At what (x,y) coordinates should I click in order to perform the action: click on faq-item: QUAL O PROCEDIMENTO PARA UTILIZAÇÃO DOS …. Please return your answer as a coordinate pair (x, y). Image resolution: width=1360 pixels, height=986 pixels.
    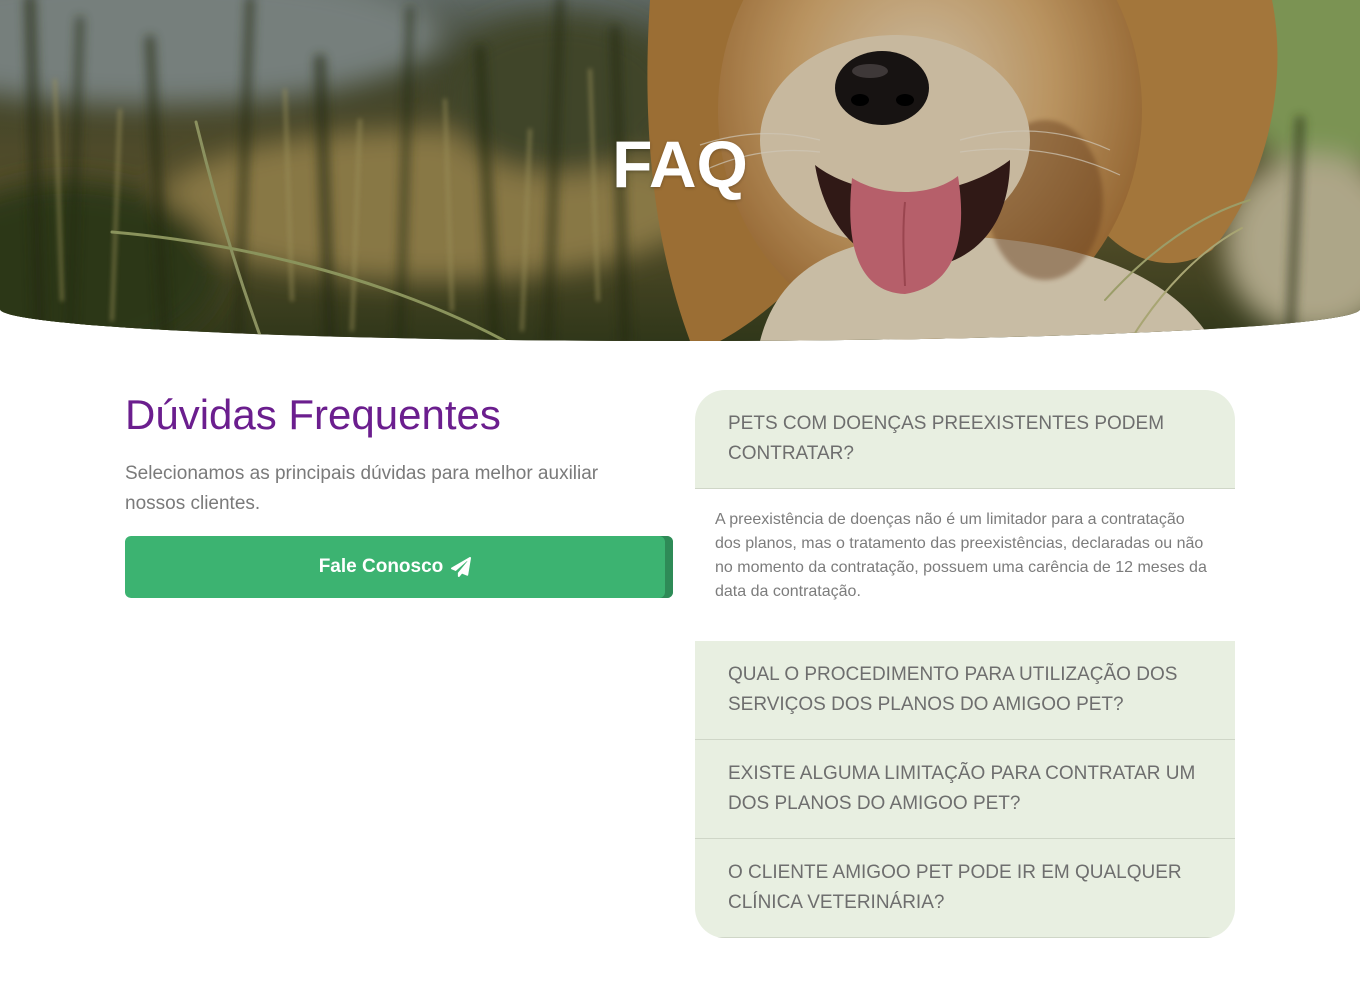
    Looking at the image, I should click on (965, 690).